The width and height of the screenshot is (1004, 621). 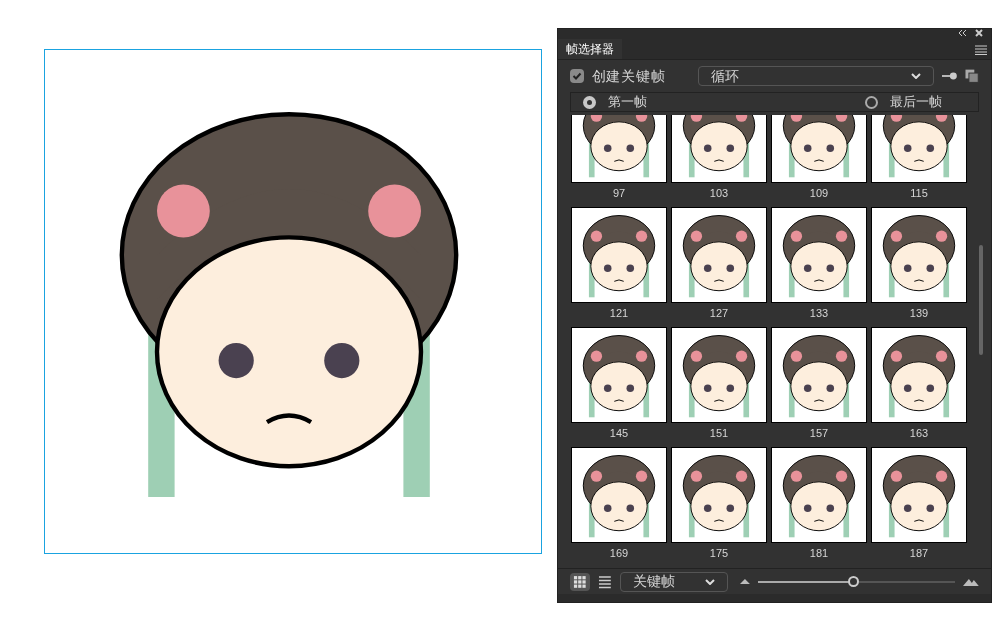 I want to click on filter-dropdown: 关键帧, so click(x=674, y=581).